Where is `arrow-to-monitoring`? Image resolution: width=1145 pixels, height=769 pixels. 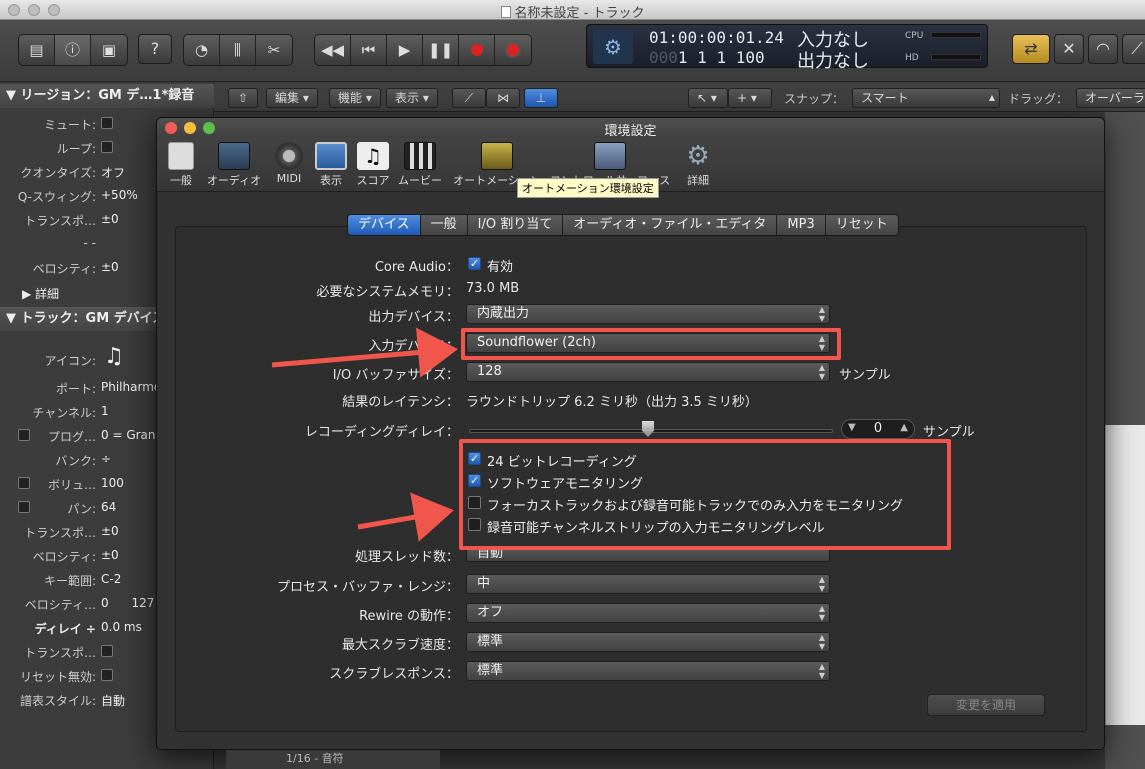
arrow-to-monitoring is located at coordinates (405, 517).